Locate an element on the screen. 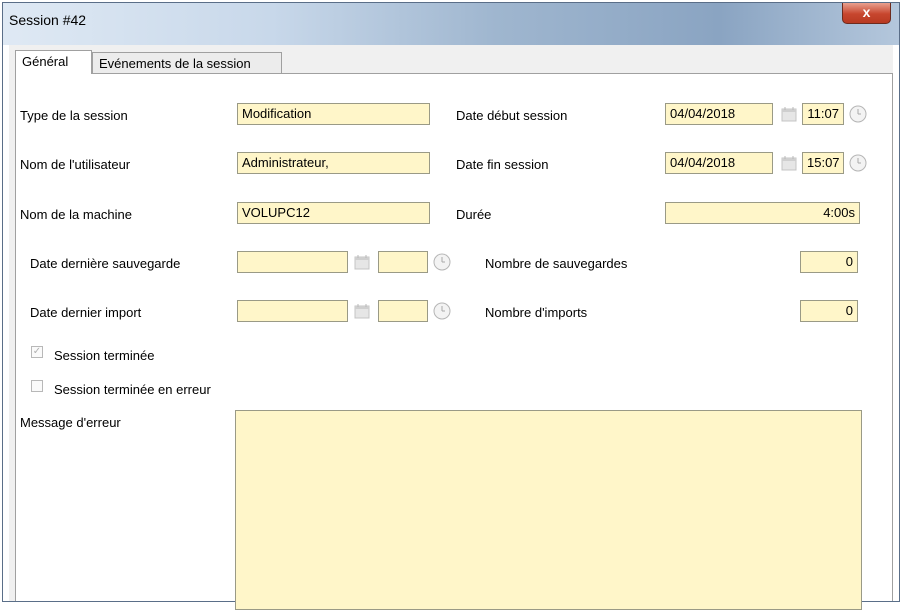  save-count-label: Nombre de sauvegardes is located at coordinates (556, 263).